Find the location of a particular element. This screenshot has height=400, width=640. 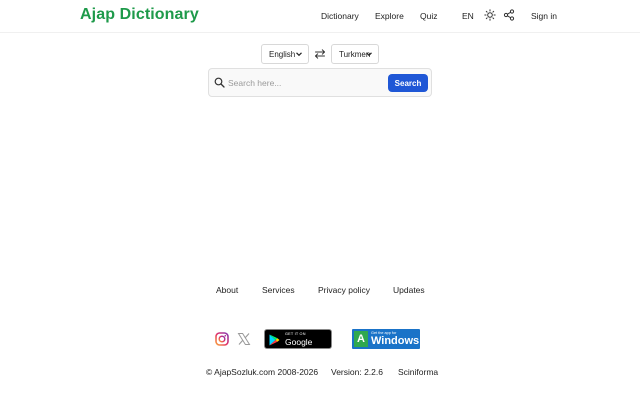

search-bar: Search is located at coordinates (320, 82).